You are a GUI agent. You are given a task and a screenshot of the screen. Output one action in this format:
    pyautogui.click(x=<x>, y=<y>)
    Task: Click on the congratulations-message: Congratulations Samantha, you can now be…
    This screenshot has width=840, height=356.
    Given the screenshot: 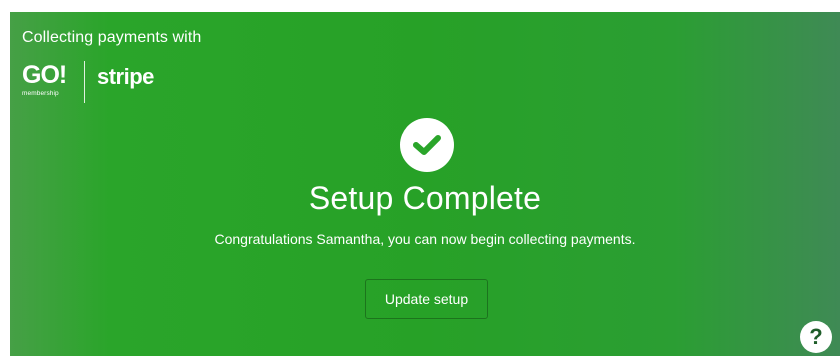 What is the action you would take?
    pyautogui.click(x=425, y=239)
    